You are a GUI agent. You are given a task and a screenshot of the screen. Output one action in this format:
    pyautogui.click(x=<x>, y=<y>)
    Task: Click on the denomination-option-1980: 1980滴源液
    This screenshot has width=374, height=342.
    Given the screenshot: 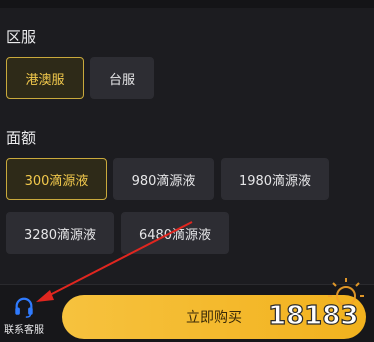 What is the action you would take?
    pyautogui.click(x=275, y=179)
    